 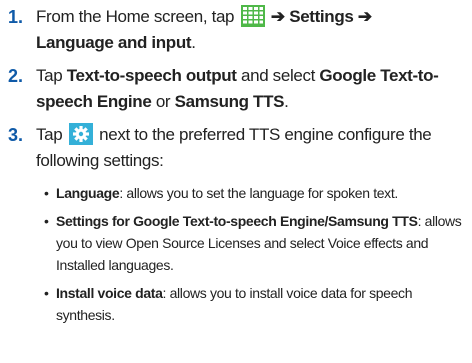 I want to click on arrow-2: ➔, so click(x=364, y=16).